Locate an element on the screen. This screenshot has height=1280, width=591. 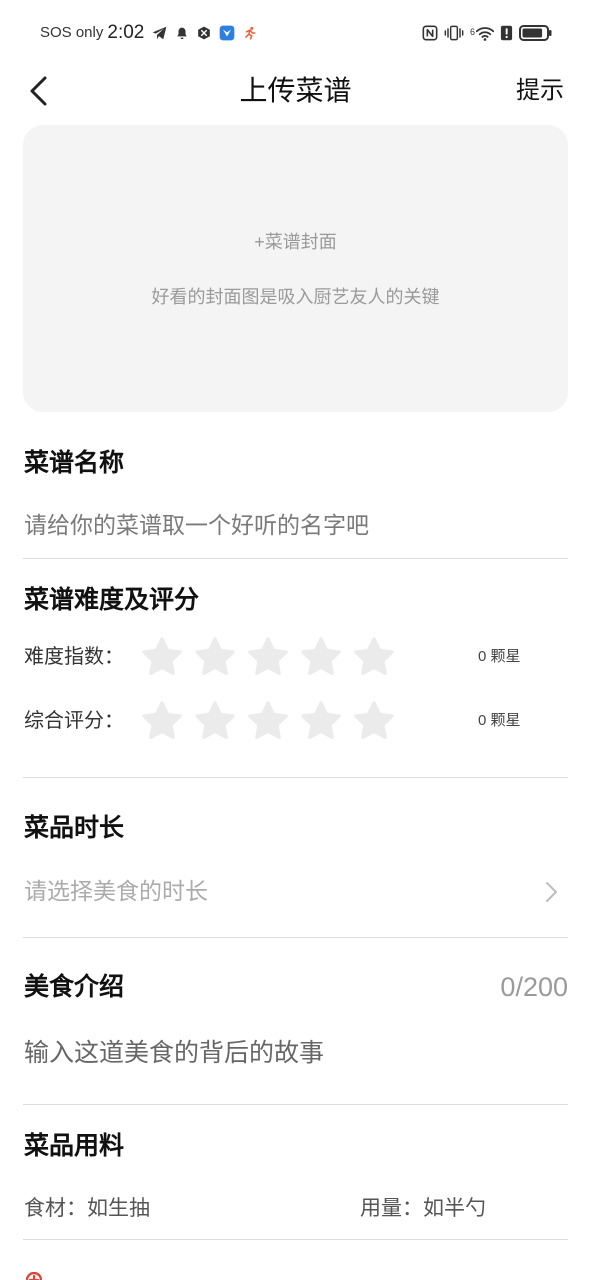
difficulty-rating-row: 难度指数： 0 颗星 is located at coordinates (296, 657).